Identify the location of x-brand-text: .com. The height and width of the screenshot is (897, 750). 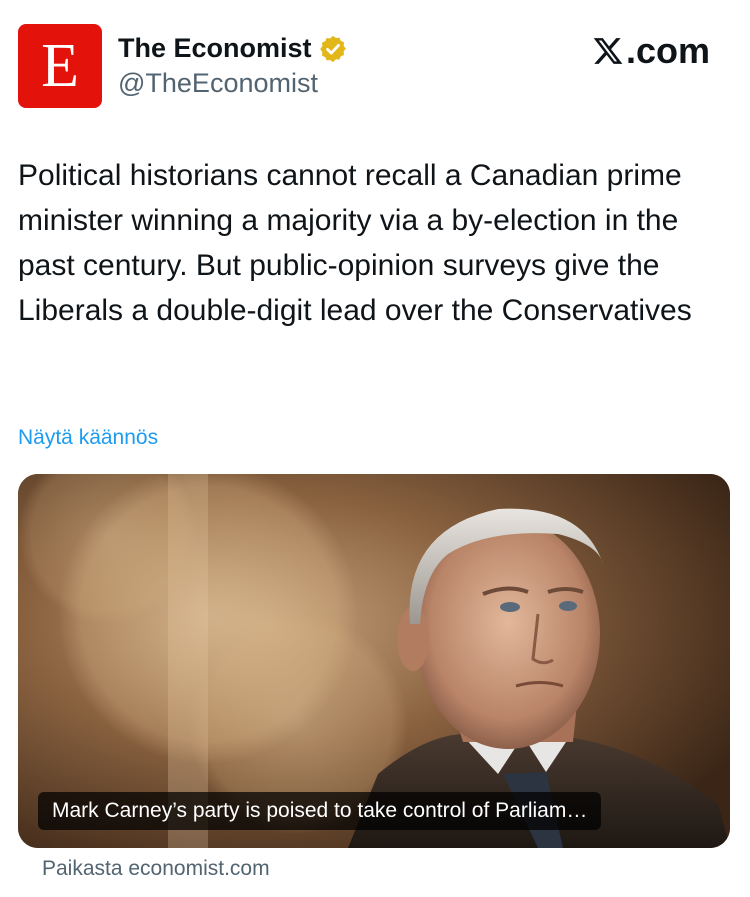
(667, 50).